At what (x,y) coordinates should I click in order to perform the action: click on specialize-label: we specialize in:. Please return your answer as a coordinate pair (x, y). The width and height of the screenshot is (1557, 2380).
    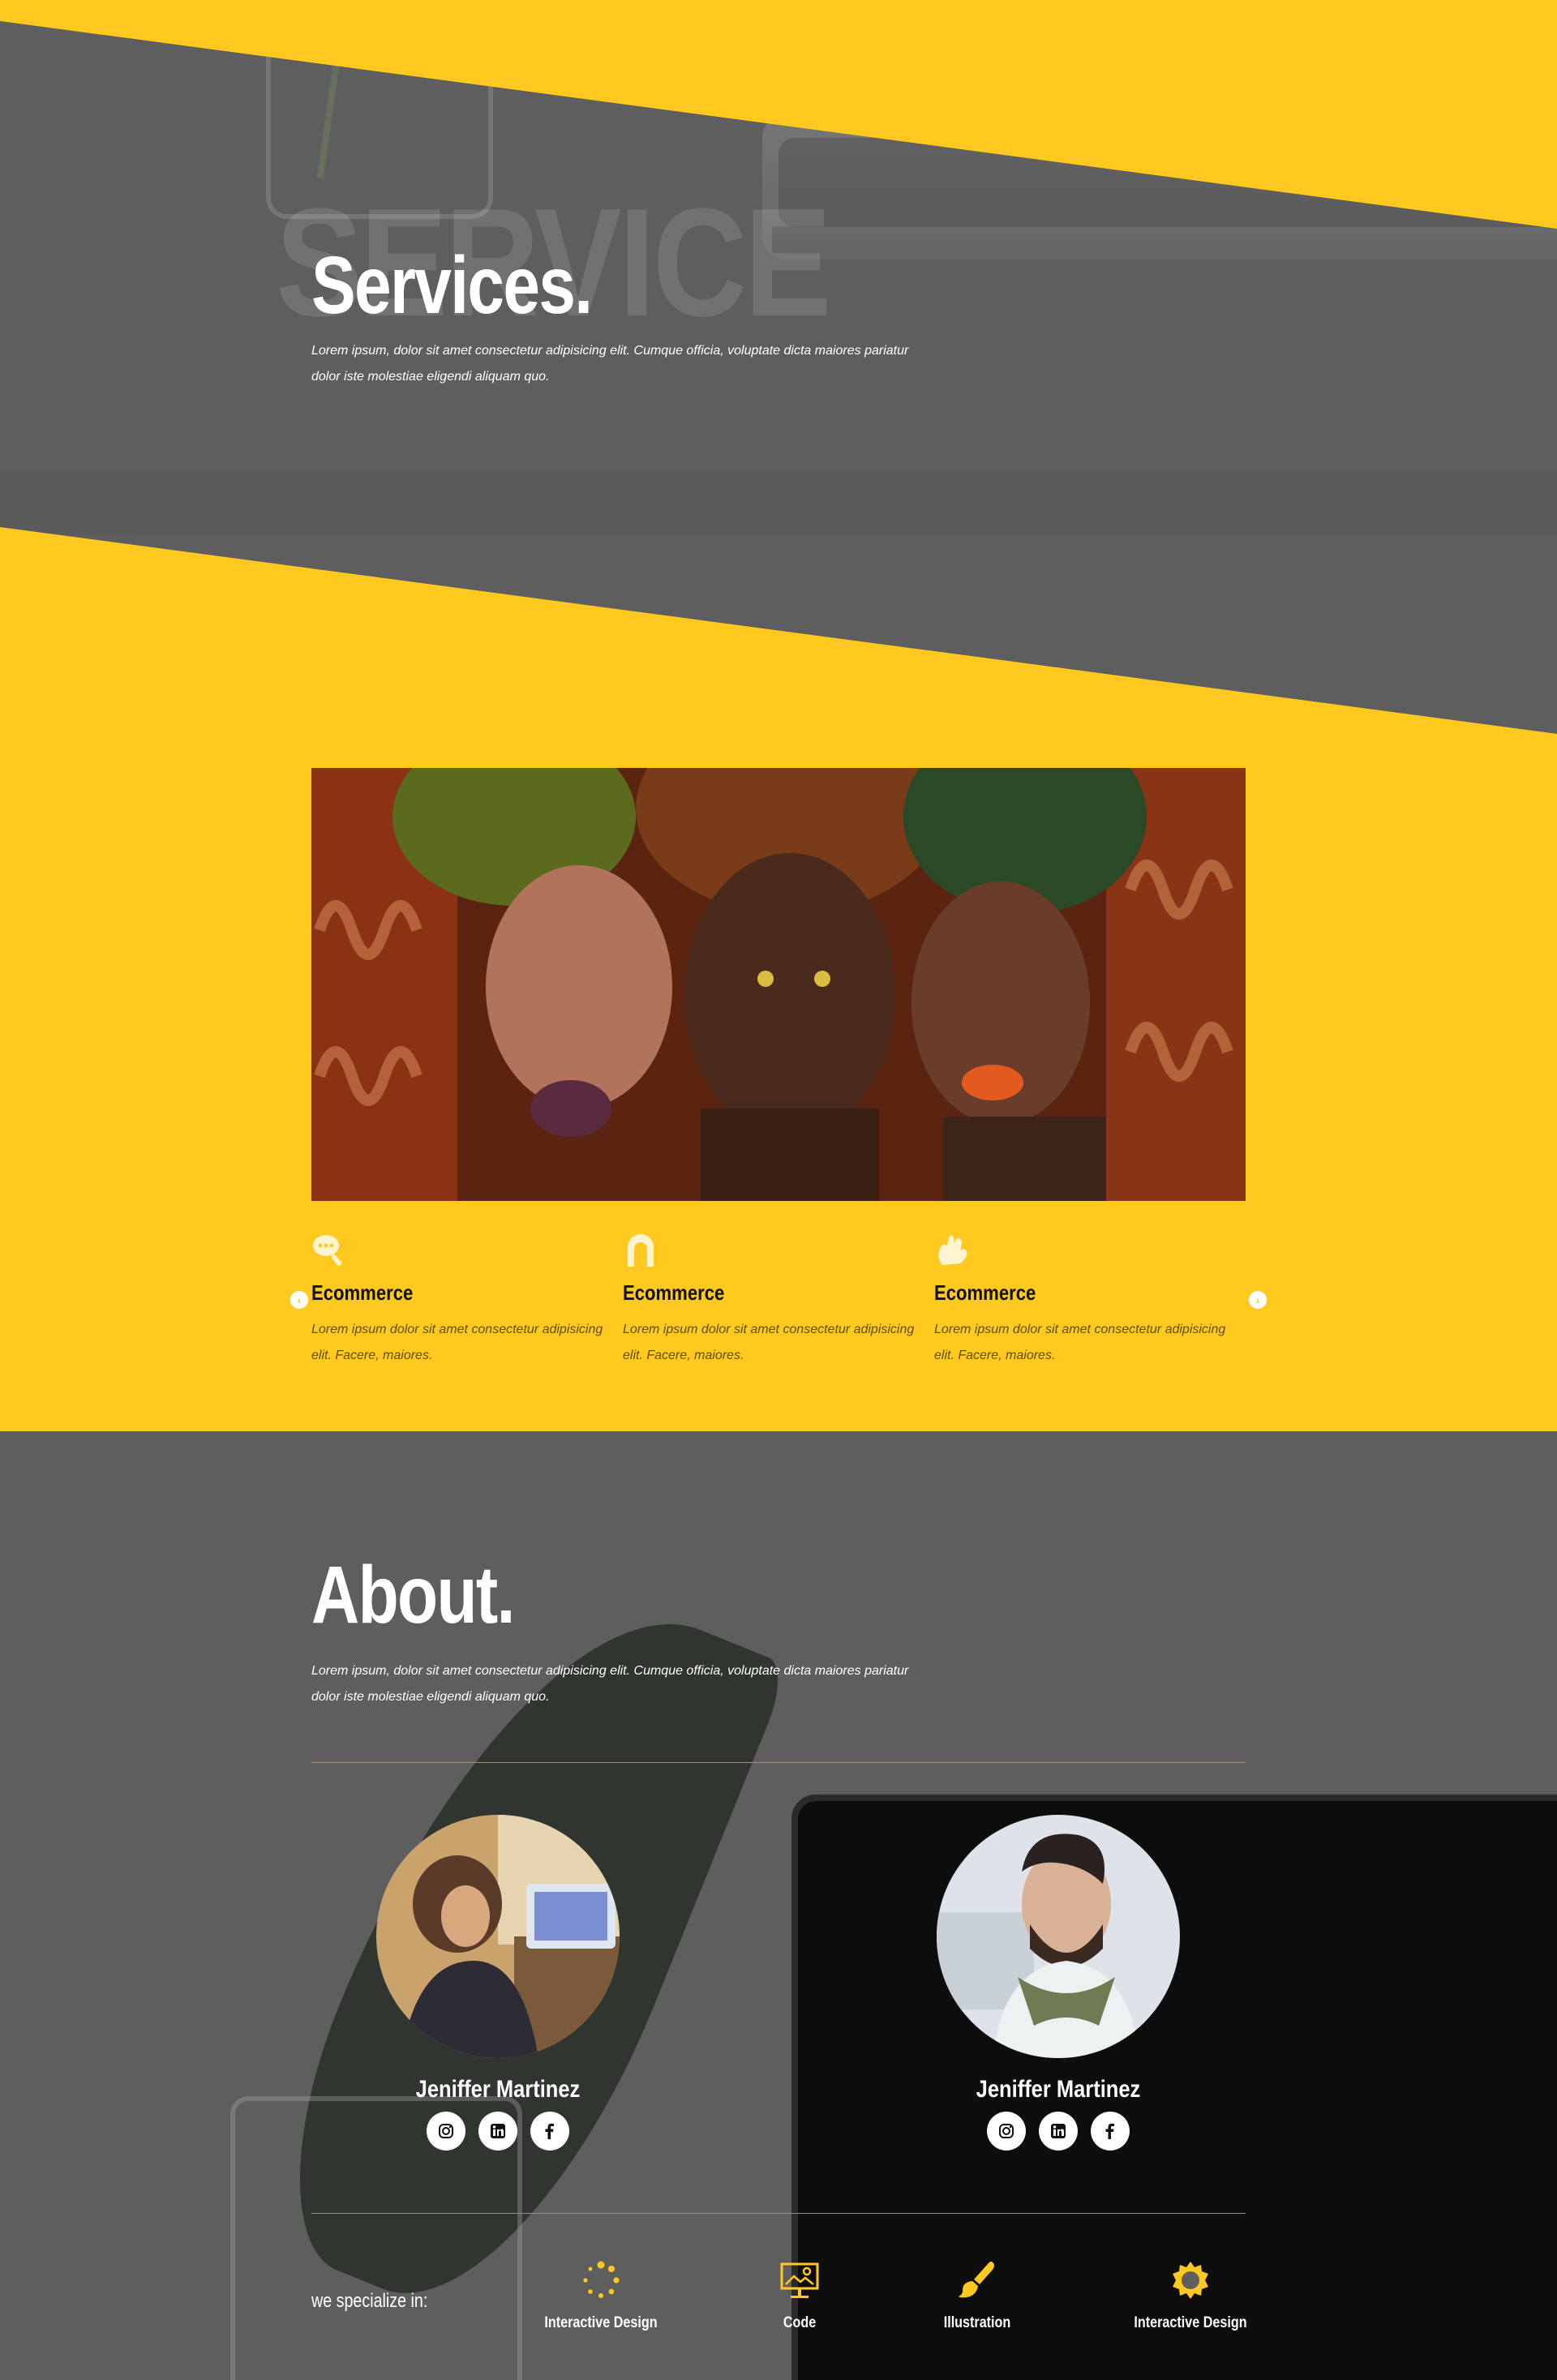
    Looking at the image, I should click on (369, 2301).